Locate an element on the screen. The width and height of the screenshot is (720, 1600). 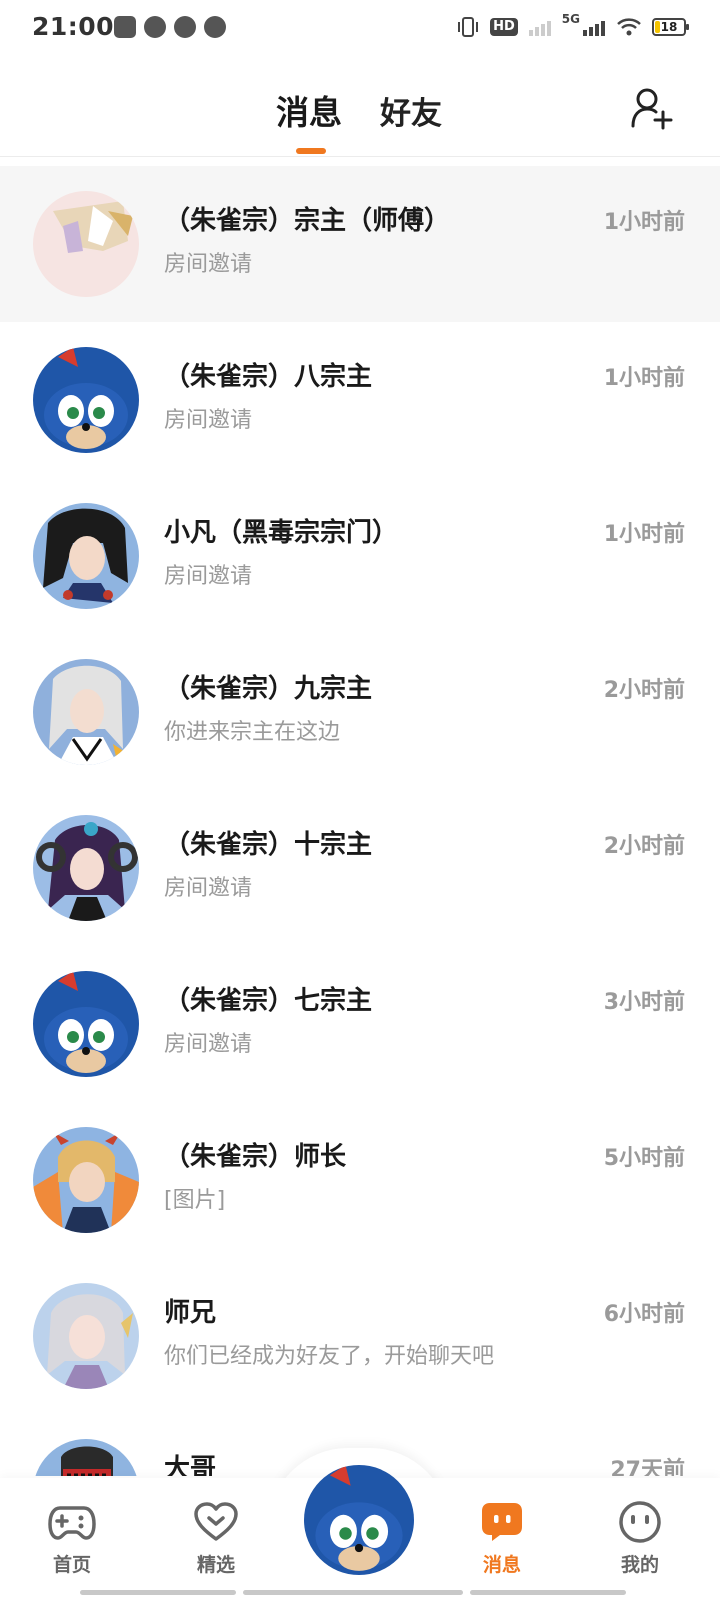
nav-me: 我的 is located at coordinates (640, 1538).